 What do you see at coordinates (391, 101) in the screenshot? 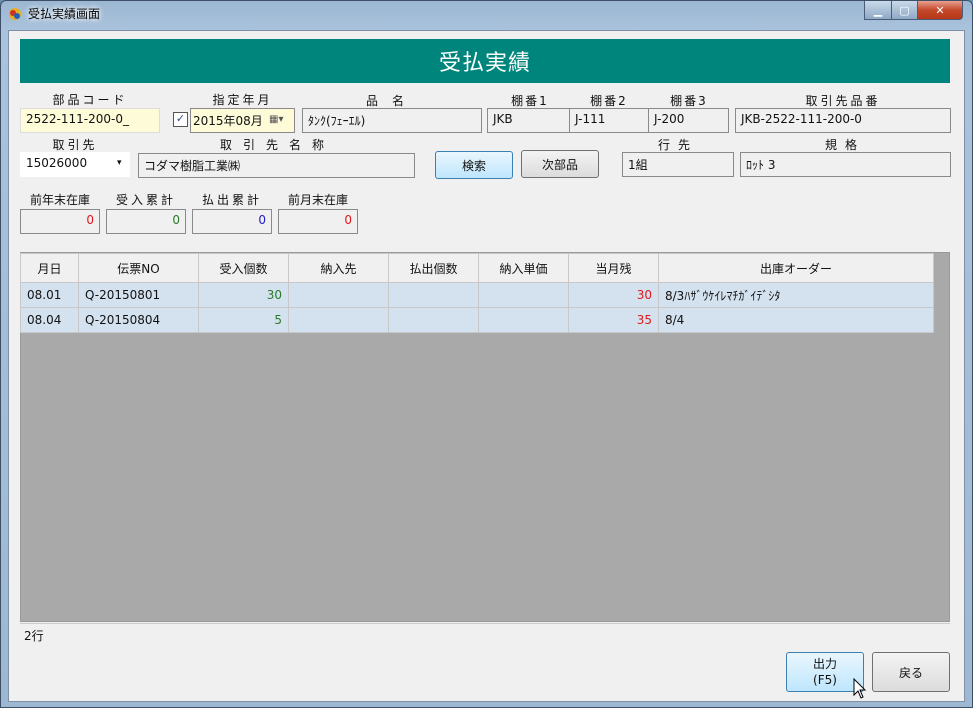
I see `product-name-label: 品名` at bounding box center [391, 101].